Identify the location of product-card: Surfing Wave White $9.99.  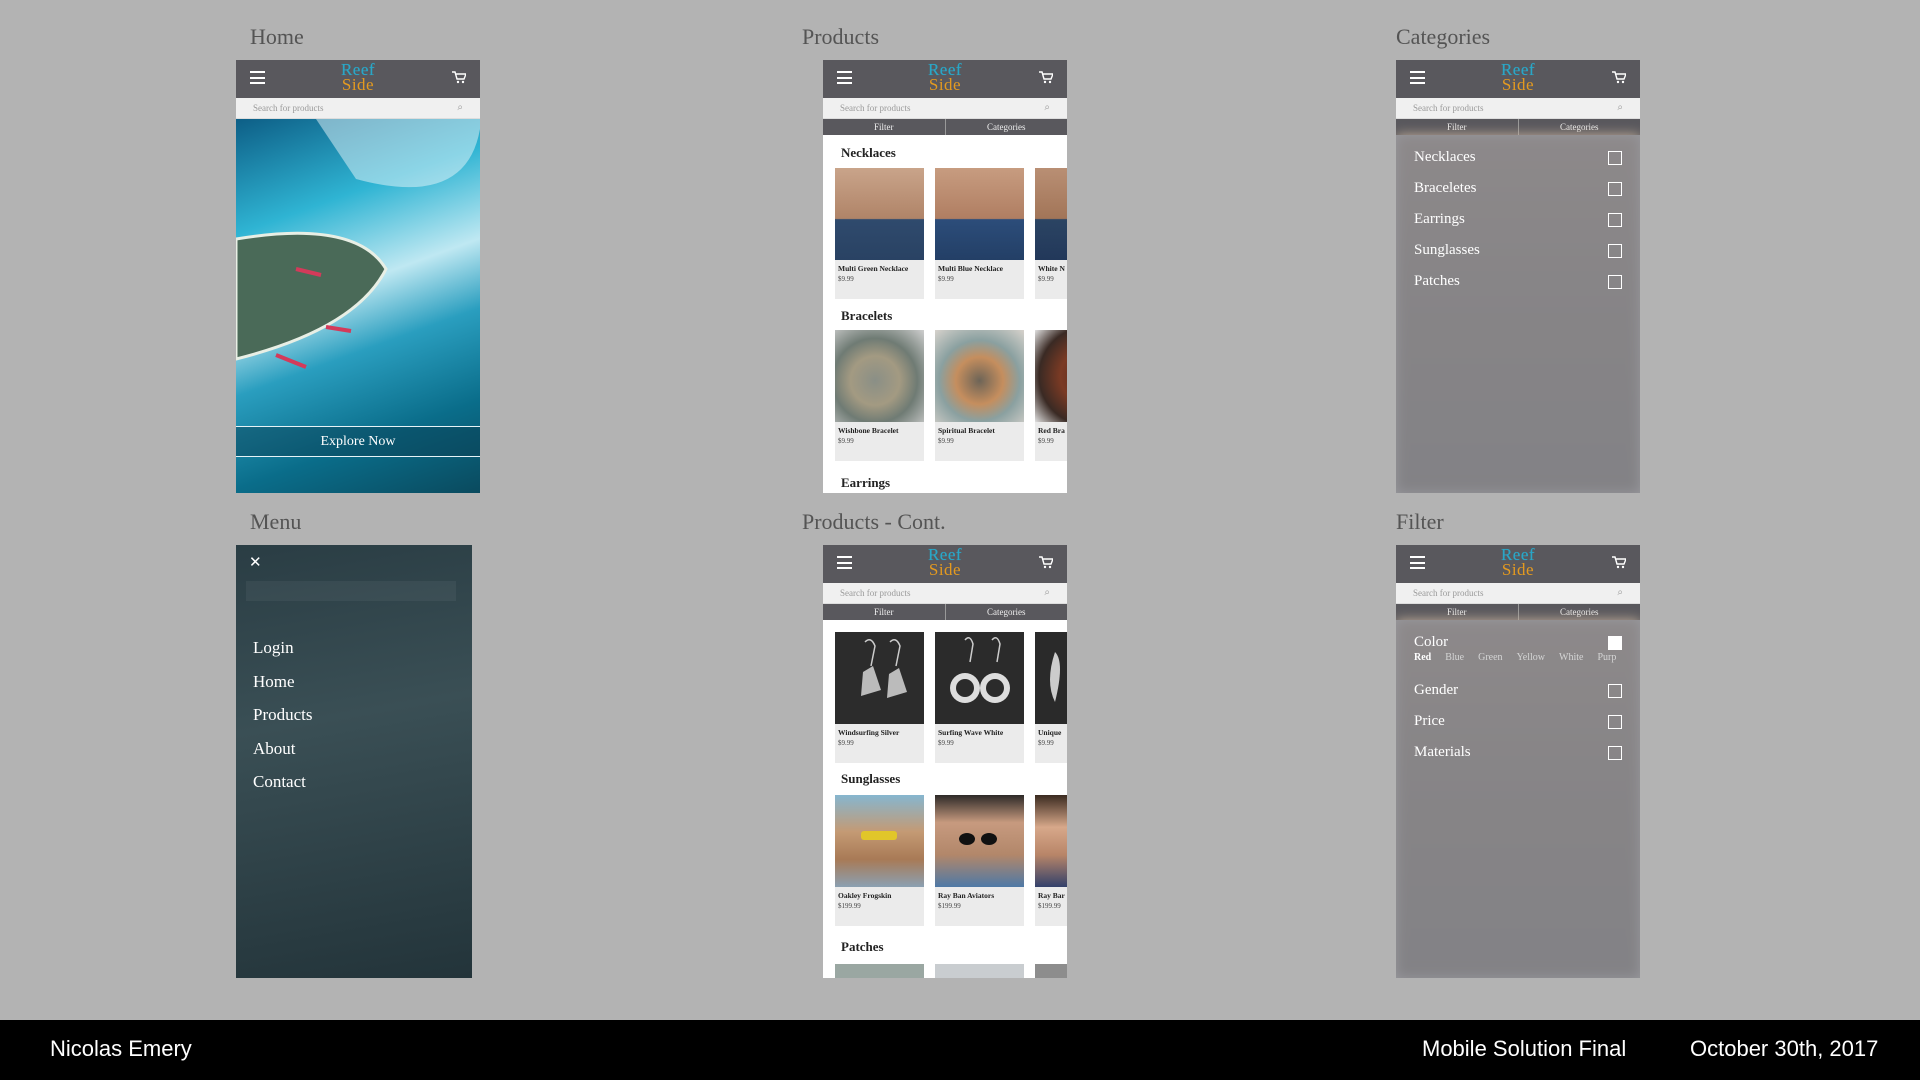
(979, 697).